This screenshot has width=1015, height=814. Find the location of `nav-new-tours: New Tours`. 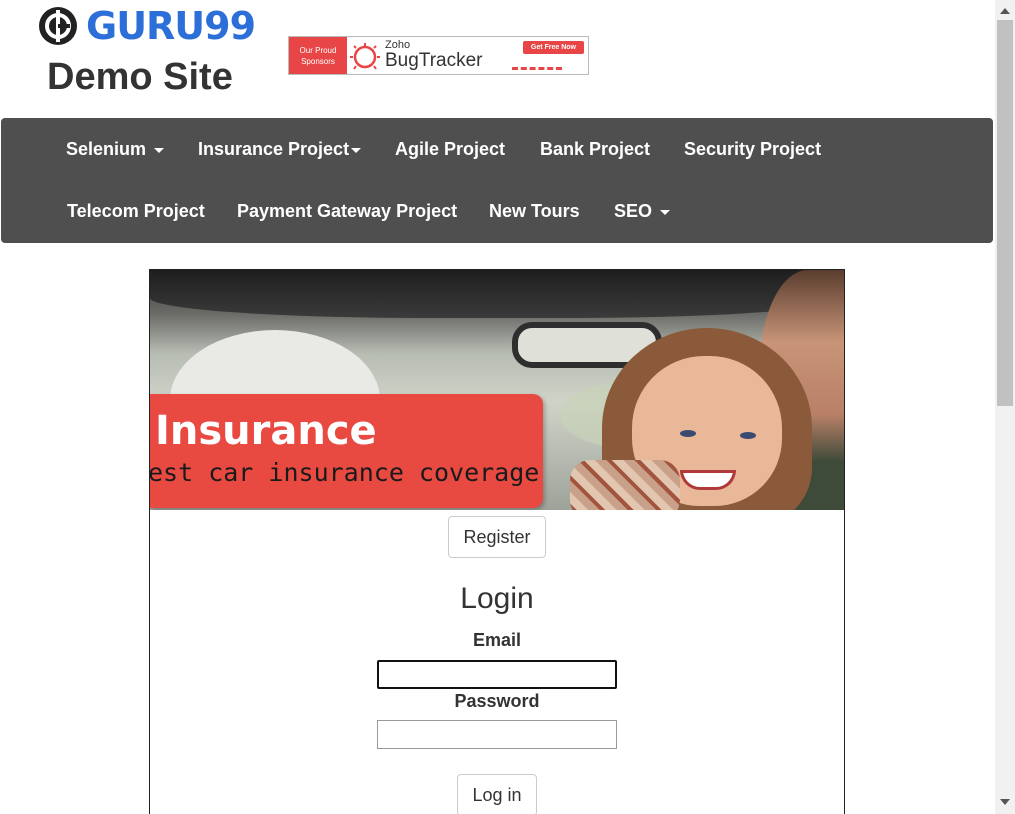

nav-new-tours: New Tours is located at coordinates (534, 211).